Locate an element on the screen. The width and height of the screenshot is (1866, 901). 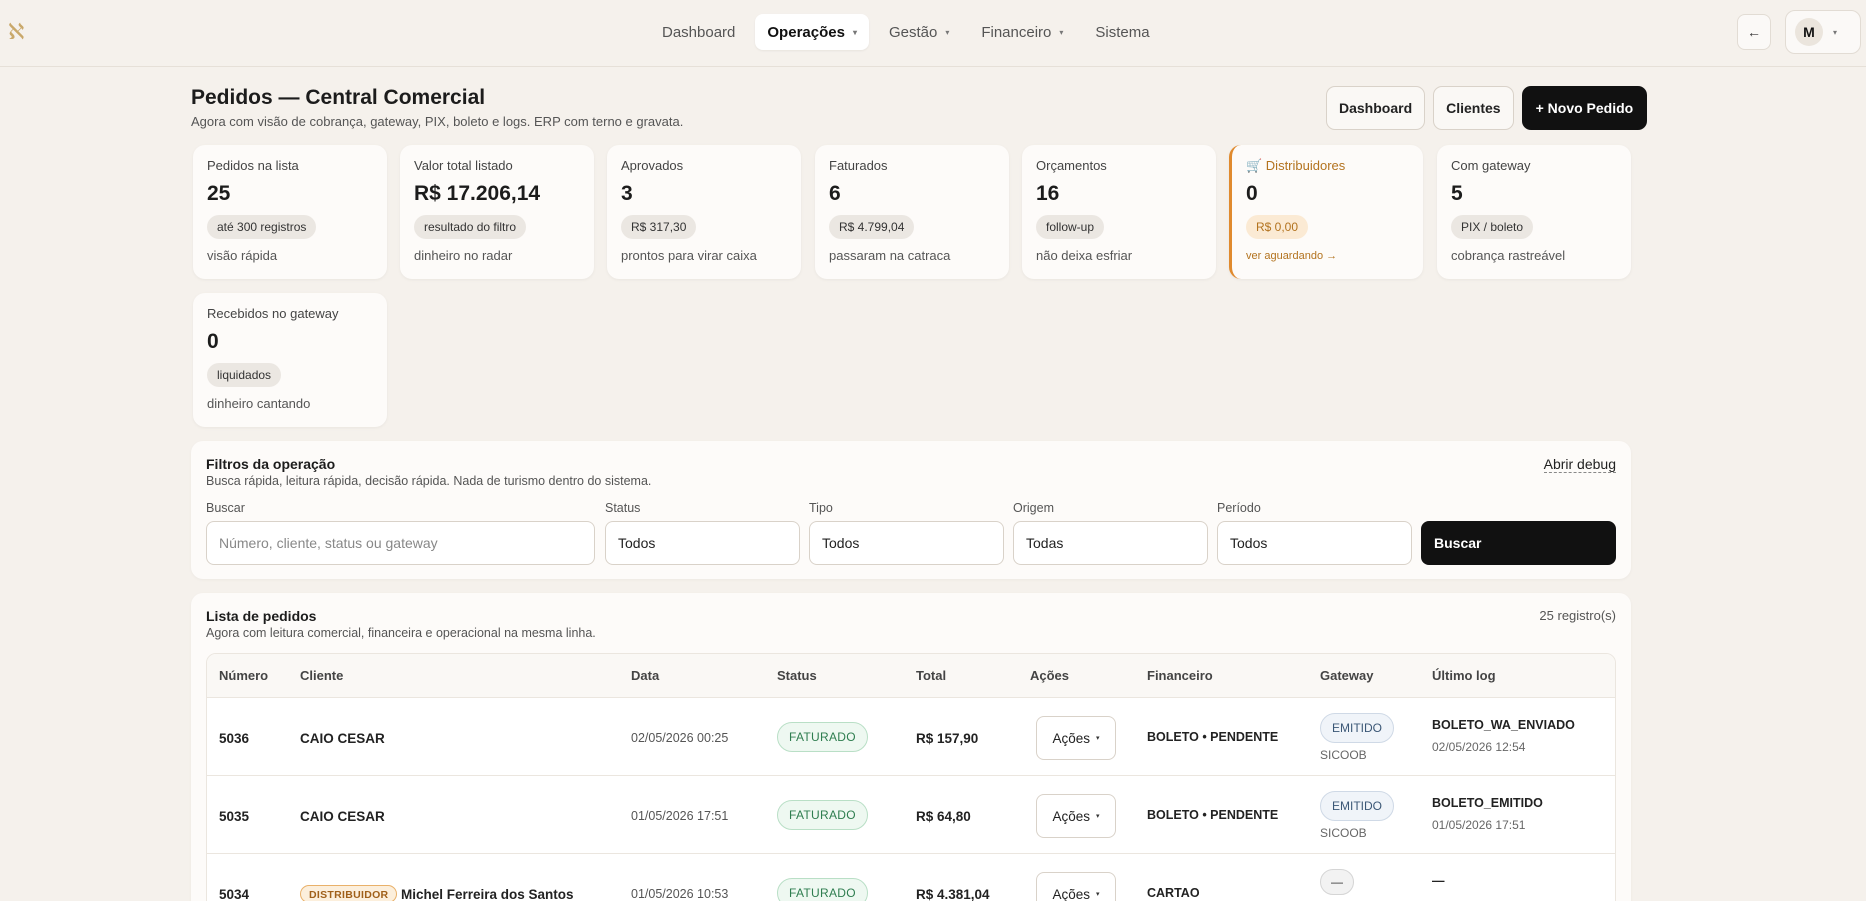
card-value: 5 is located at coordinates (1457, 193).